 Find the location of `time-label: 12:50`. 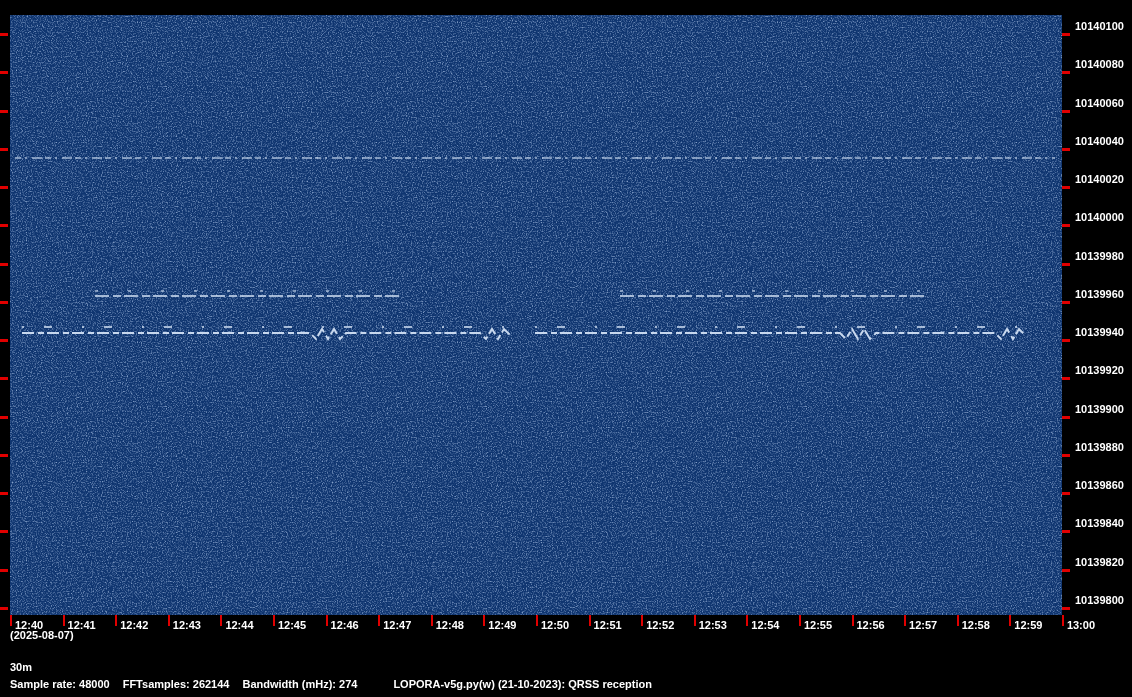

time-label: 12:50 is located at coordinates (555, 625).